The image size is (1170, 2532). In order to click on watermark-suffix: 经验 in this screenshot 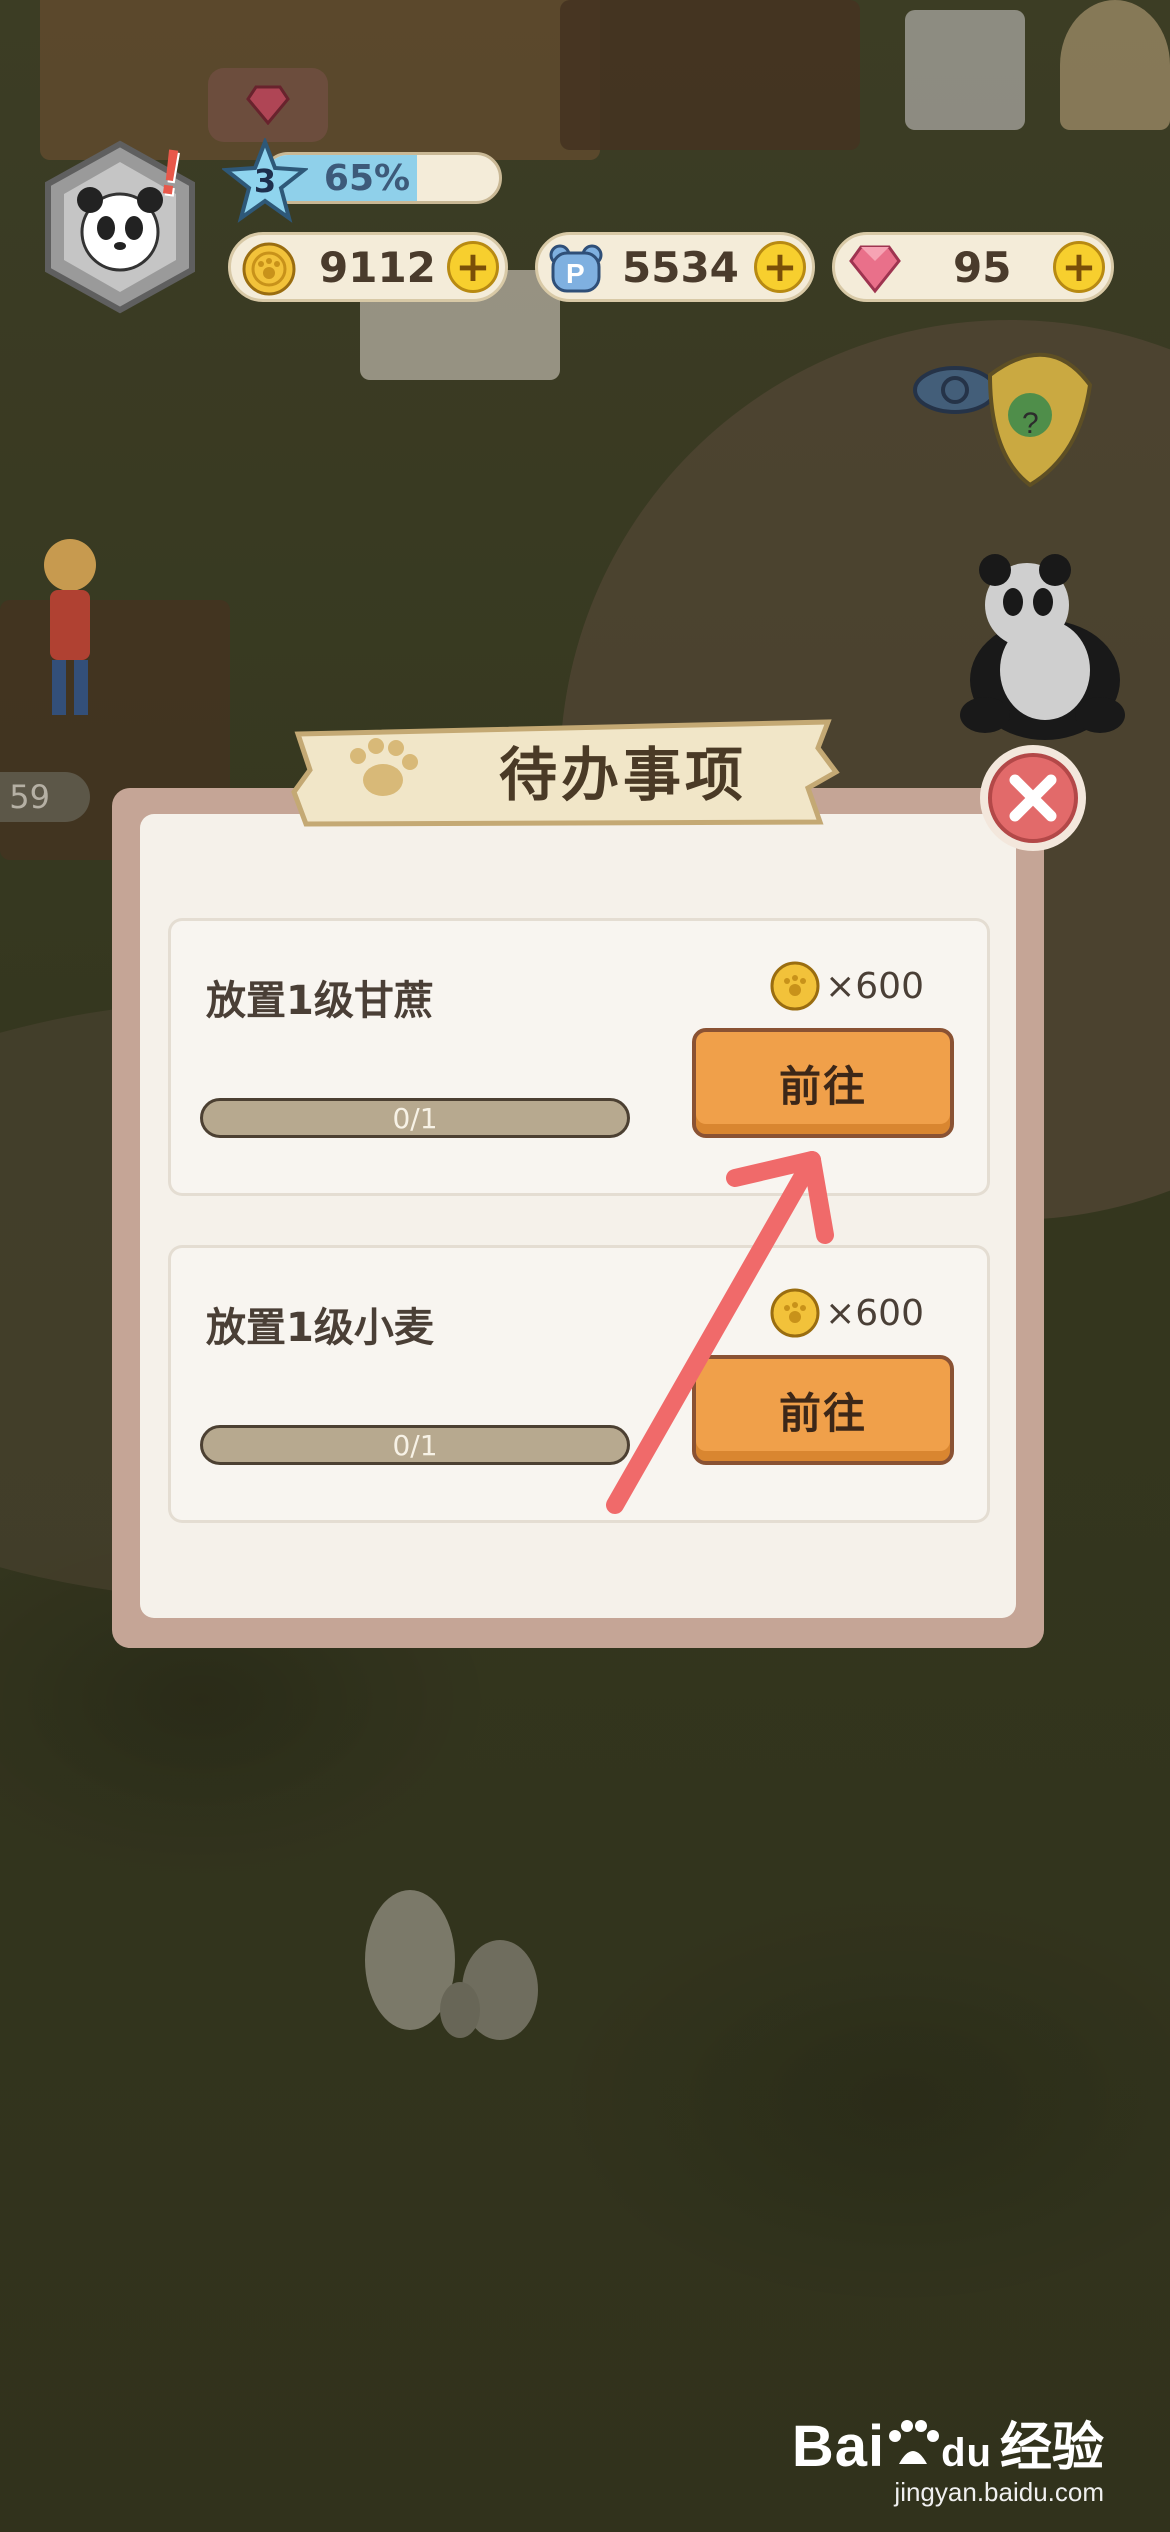, I will do `click(1051, 2448)`.